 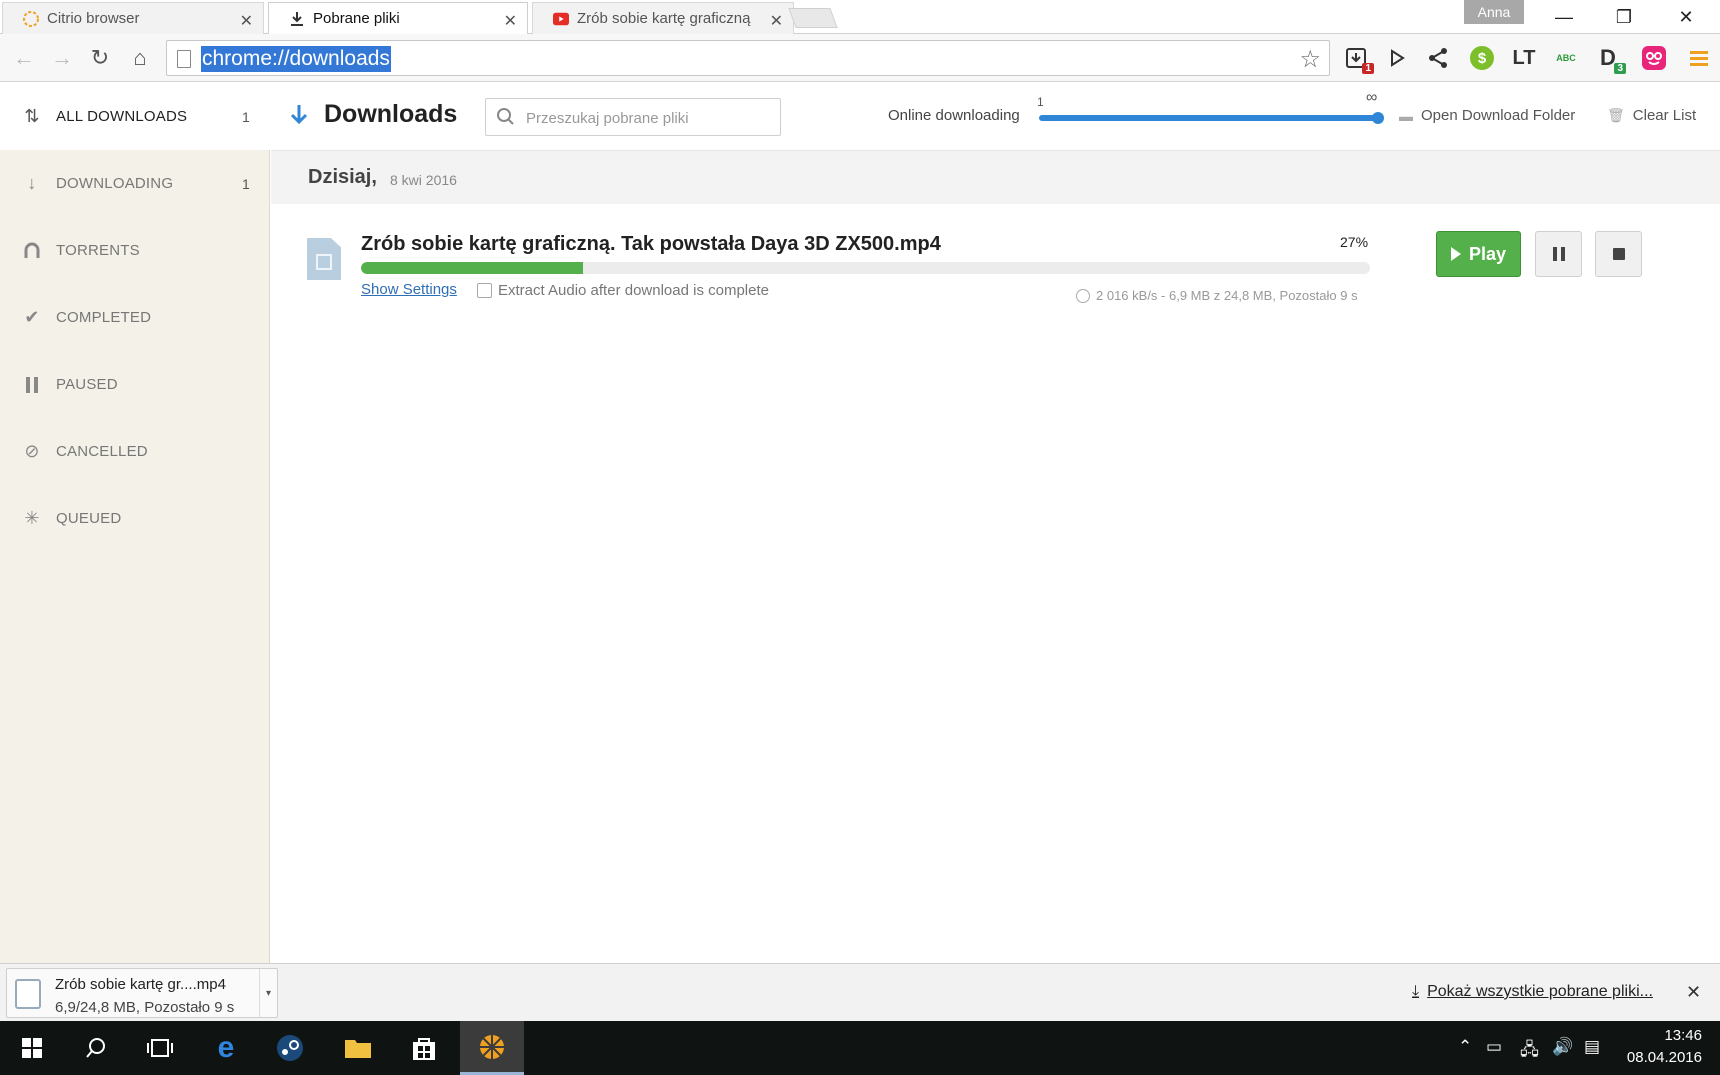 What do you see at coordinates (1562, 1047) in the screenshot?
I see `volume-icon: 🔊` at bounding box center [1562, 1047].